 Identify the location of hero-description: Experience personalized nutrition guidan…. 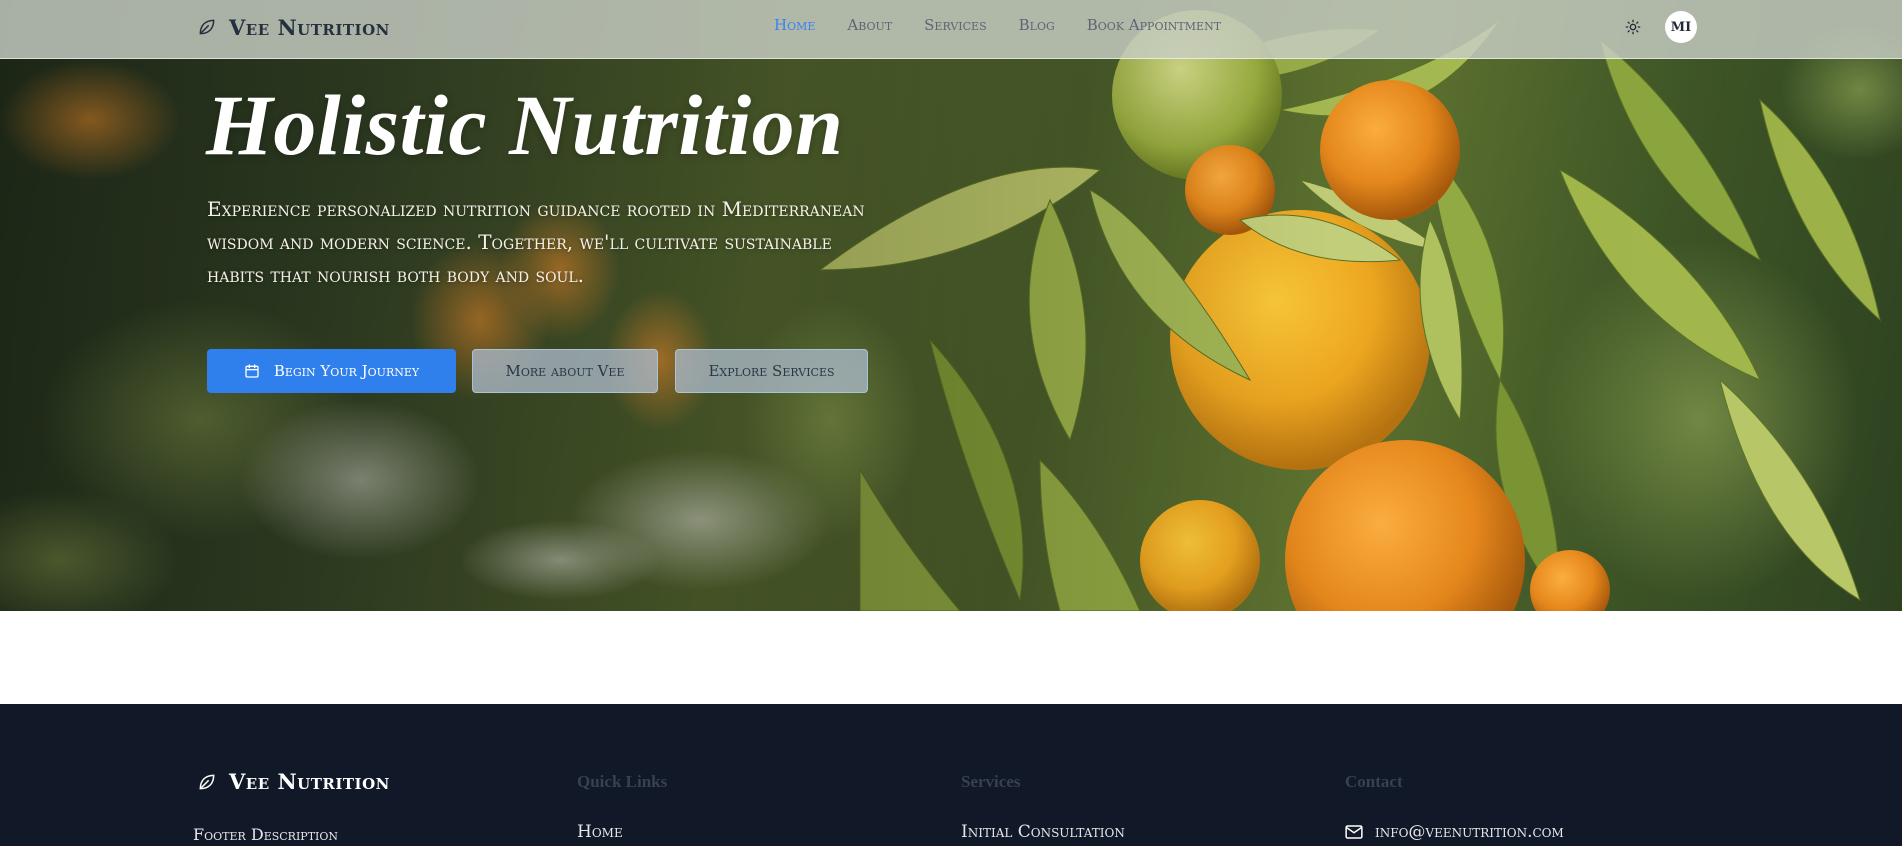
(536, 242).